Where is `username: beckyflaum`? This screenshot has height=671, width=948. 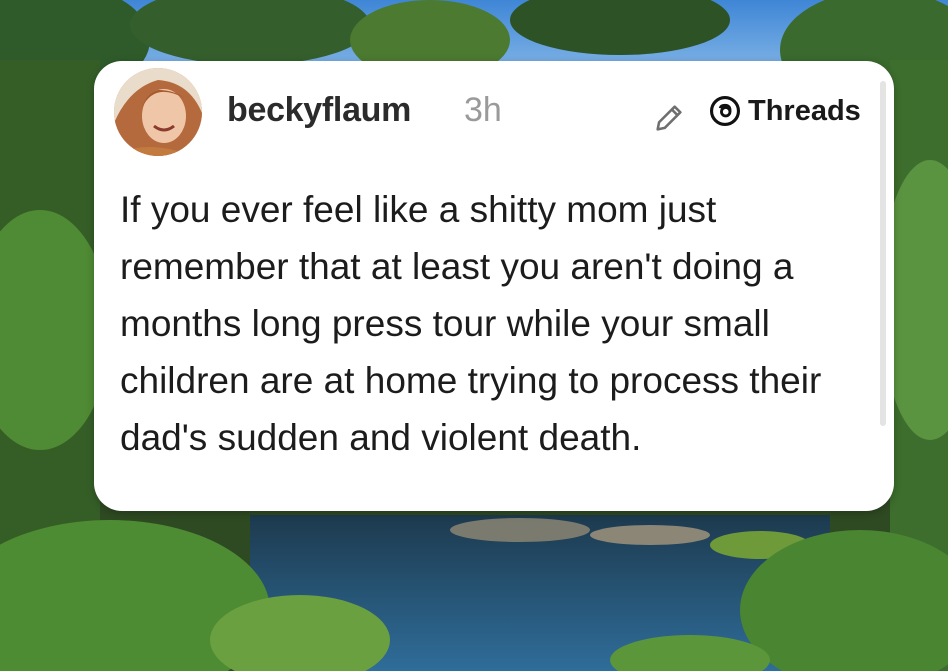 username: beckyflaum is located at coordinates (319, 110).